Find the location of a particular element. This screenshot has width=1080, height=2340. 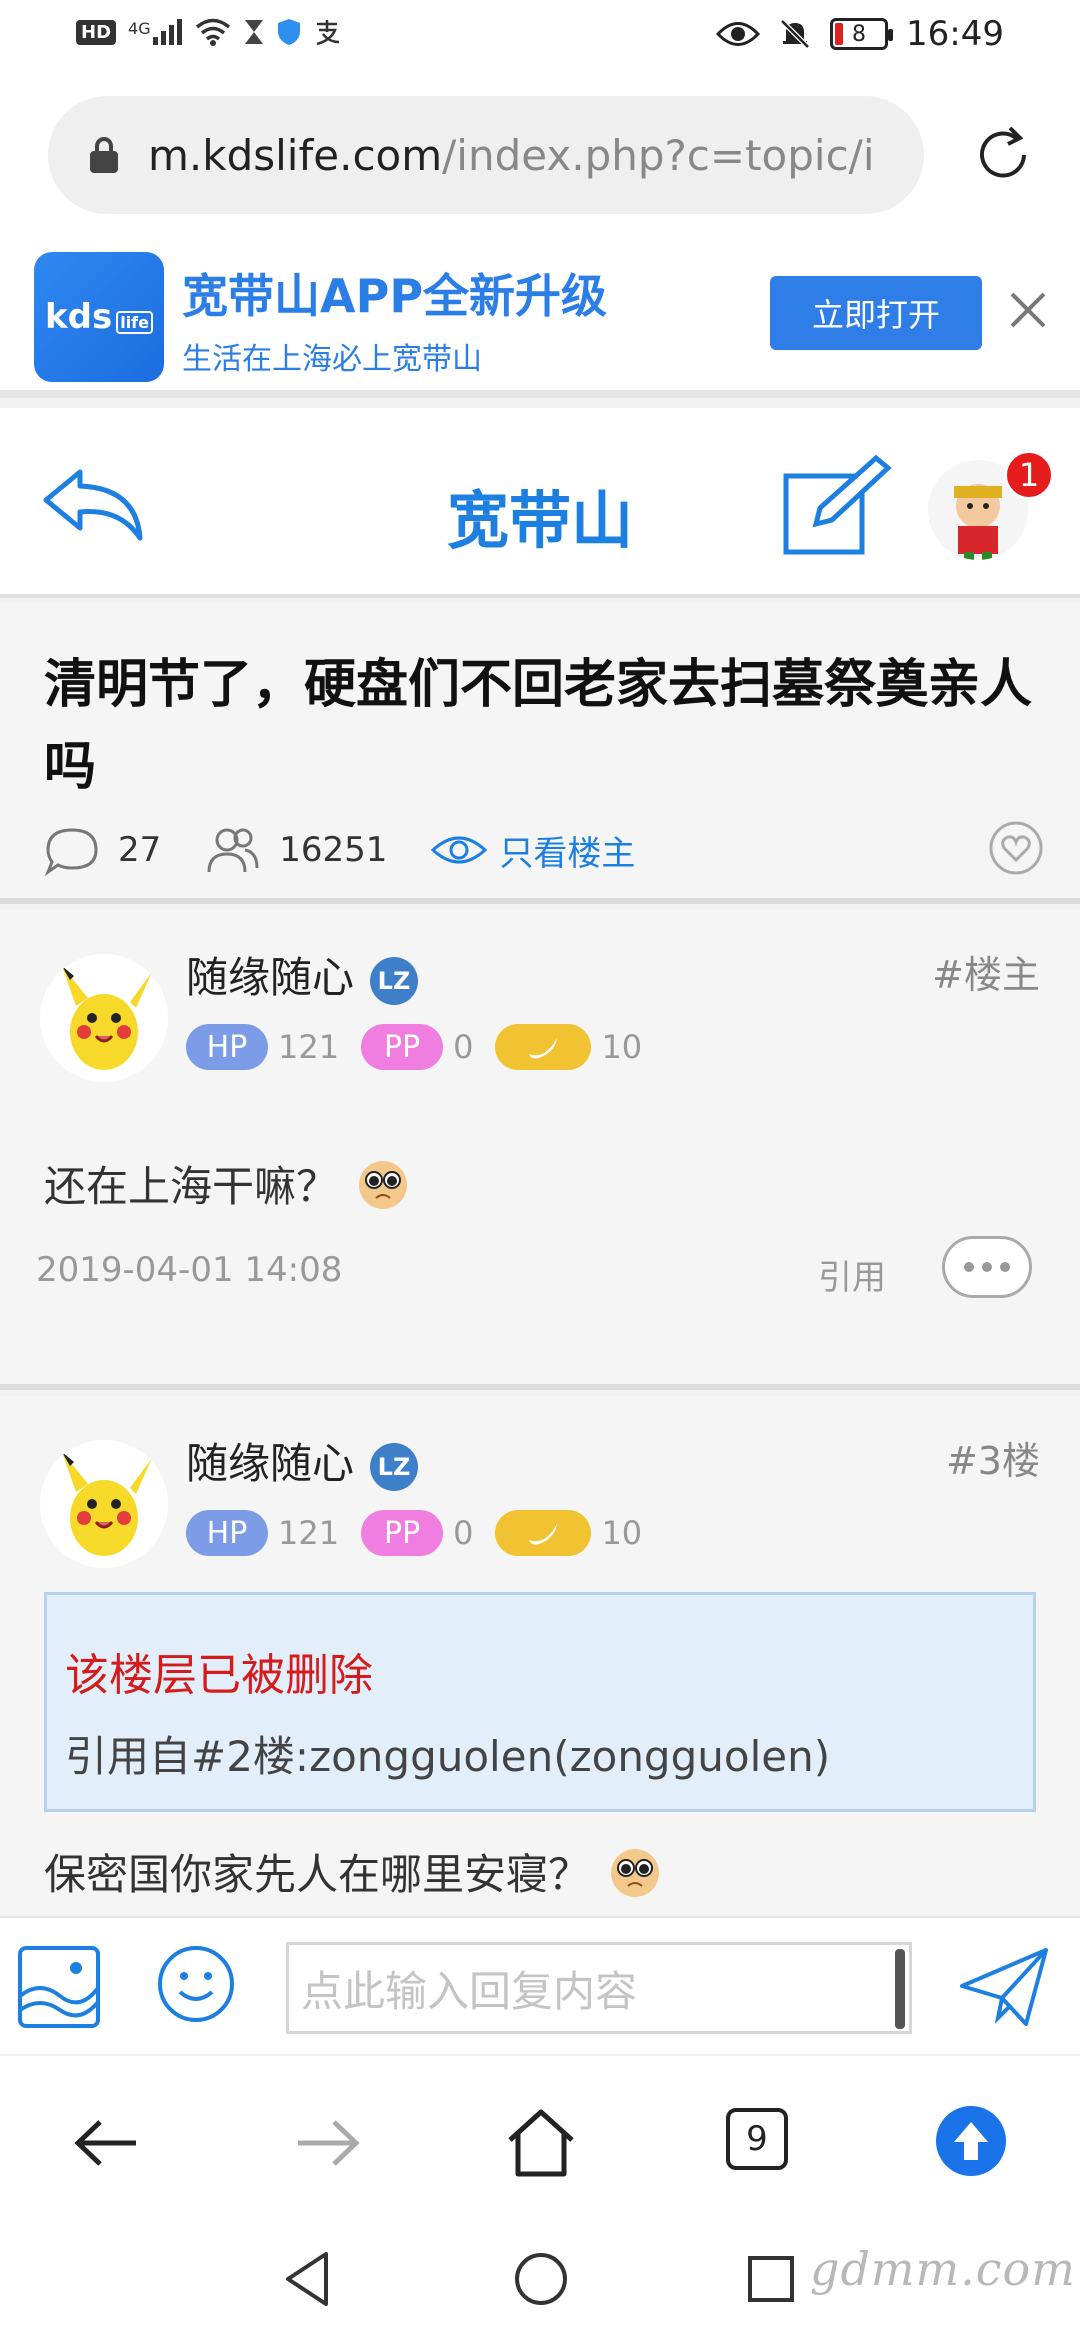

close-icon is located at coordinates (1028, 310).